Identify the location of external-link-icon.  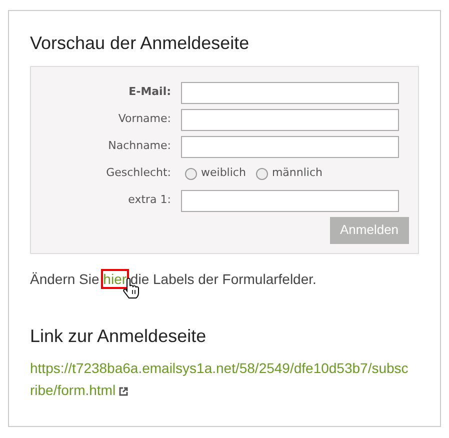
(123, 391).